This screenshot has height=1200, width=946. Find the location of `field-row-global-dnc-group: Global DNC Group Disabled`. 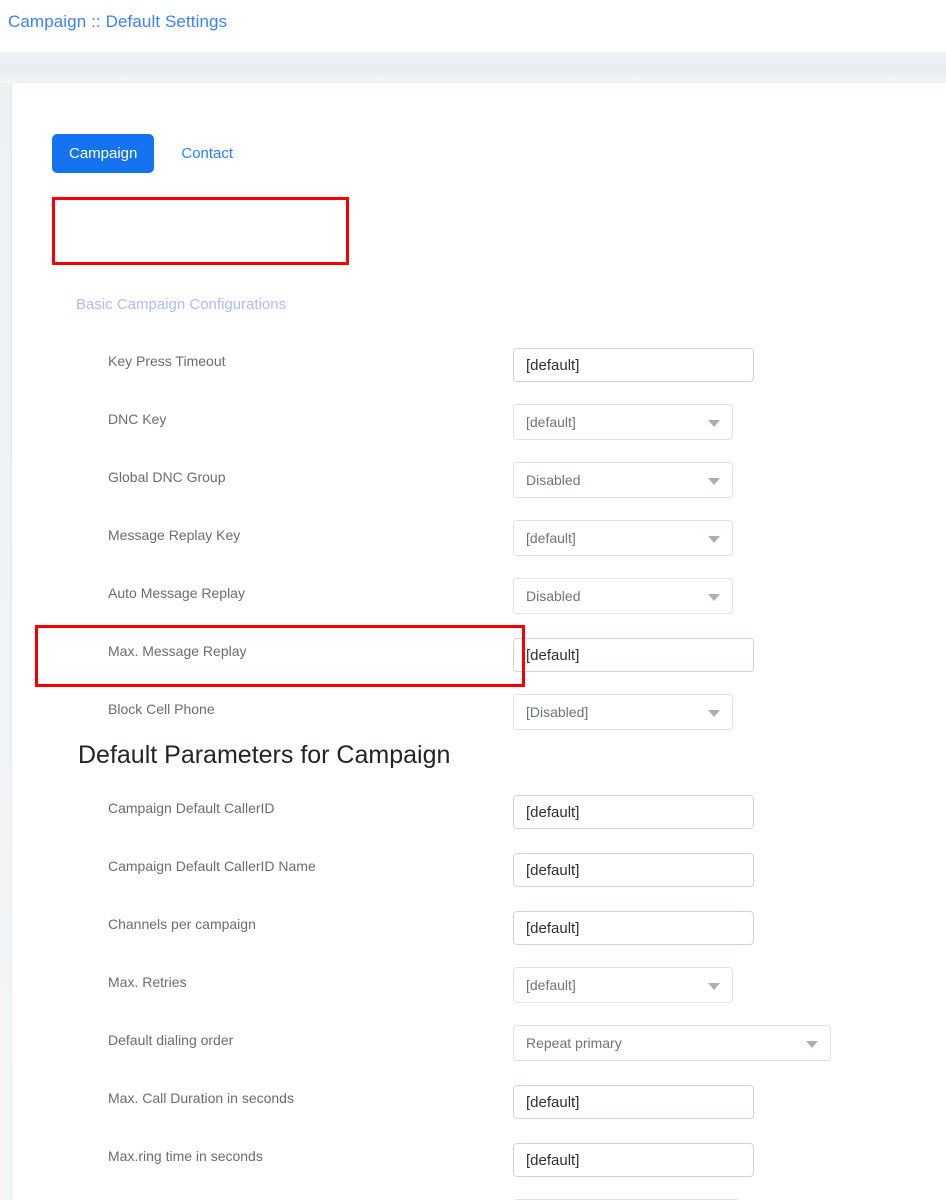

field-row-global-dnc-group: Global DNC Group Disabled is located at coordinates (479, 486).